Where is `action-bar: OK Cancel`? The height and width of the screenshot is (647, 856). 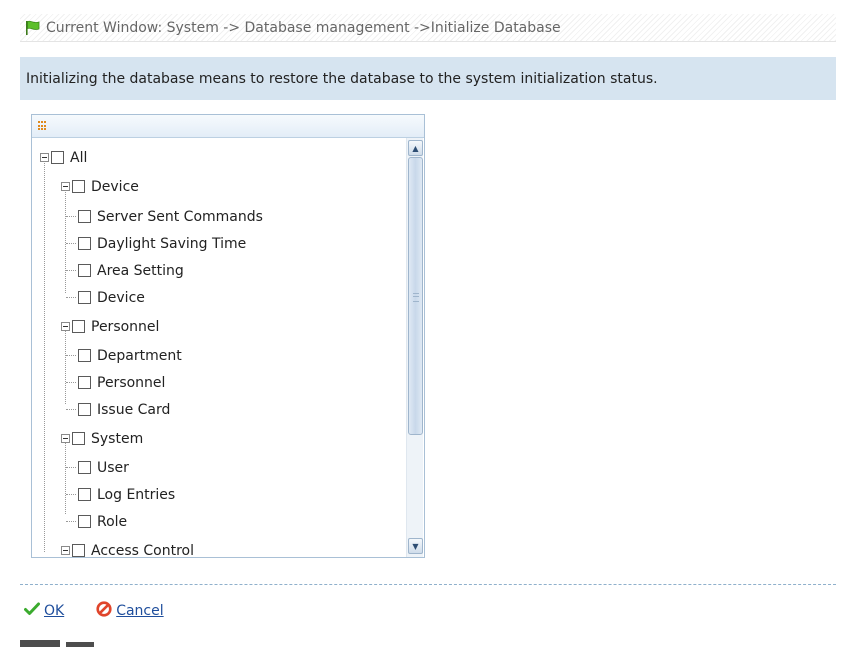
action-bar: OK Cancel is located at coordinates (110, 611).